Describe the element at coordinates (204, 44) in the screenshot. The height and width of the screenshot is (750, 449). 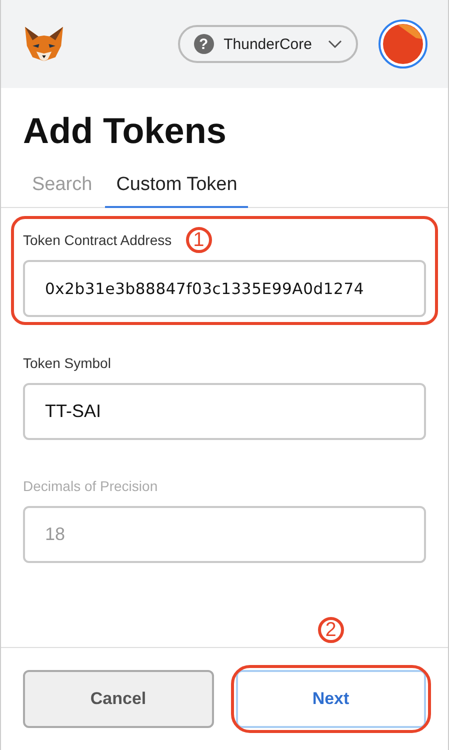
I see `help-icon: ?` at that location.